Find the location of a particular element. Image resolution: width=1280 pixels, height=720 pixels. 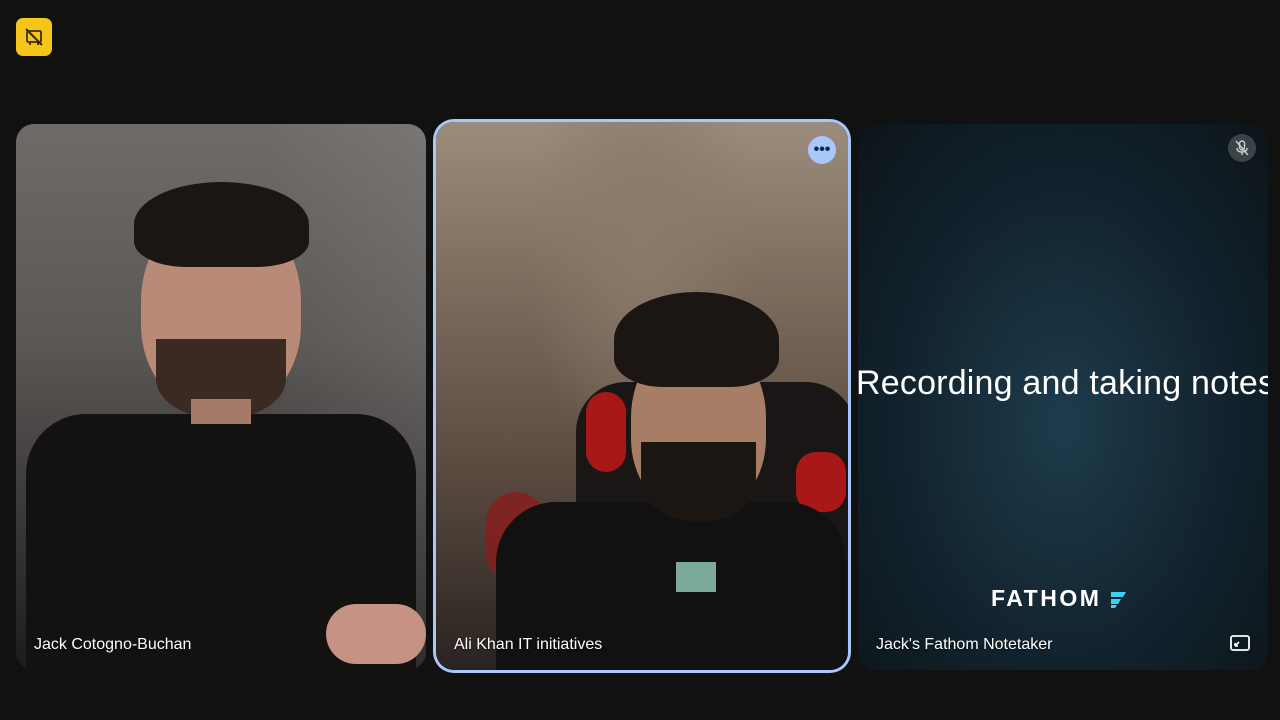

mic-off-icon is located at coordinates (1242, 148).